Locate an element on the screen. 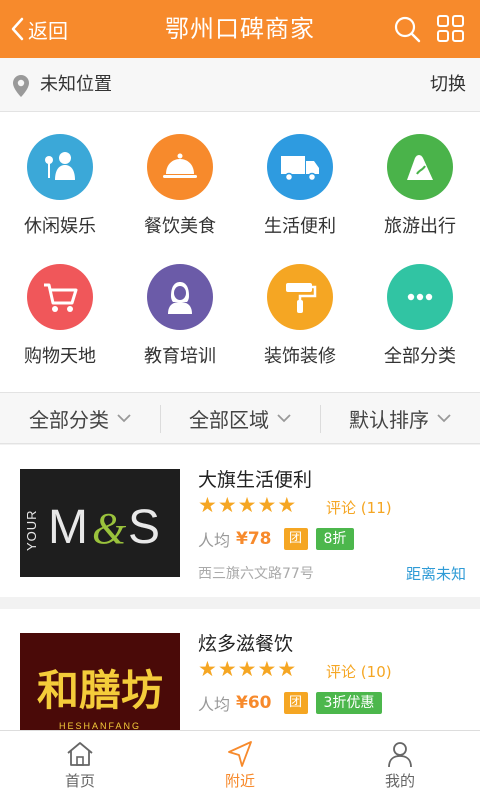 Image resolution: width=480 pixels, height=800 pixels. category-label: 装饰装修 is located at coordinates (300, 356).